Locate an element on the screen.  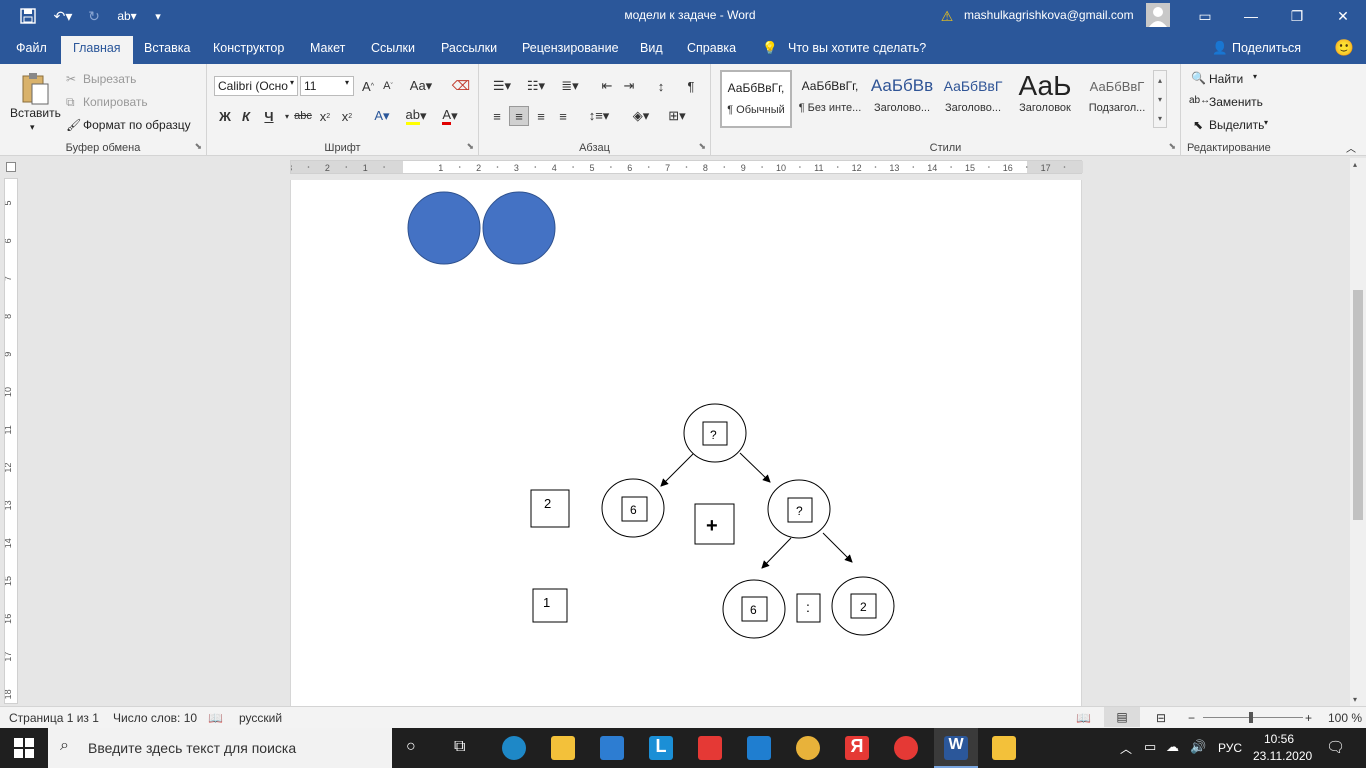
edge-icon is located at coordinates (514, 748).